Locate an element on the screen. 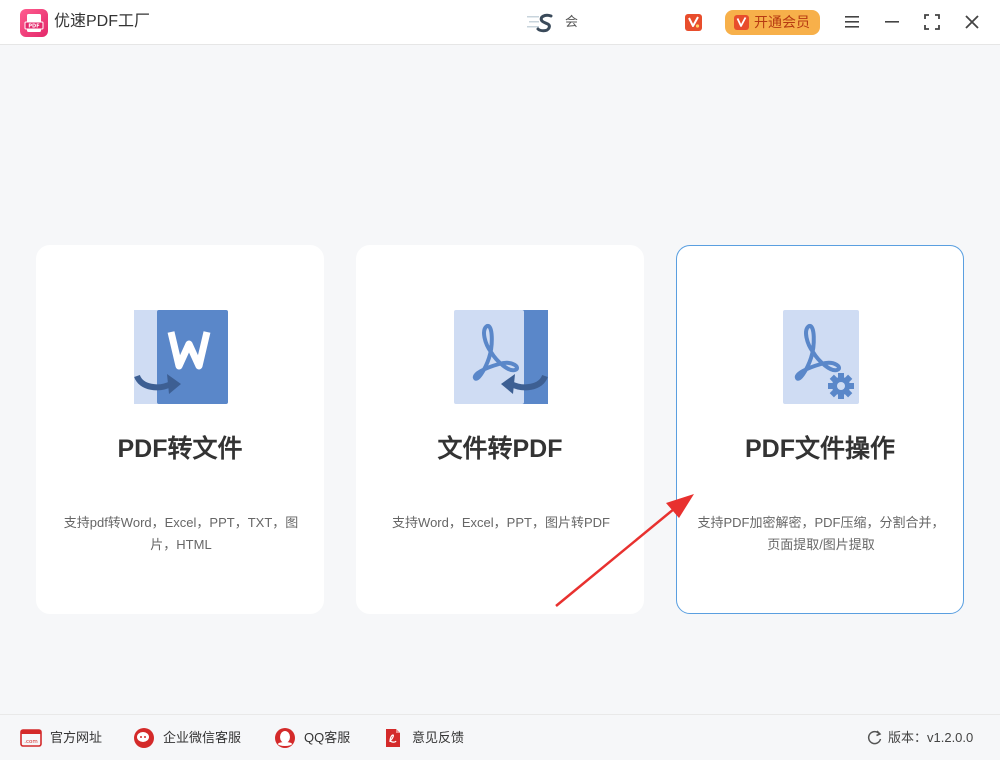  card-description: 支持pdf转Word，Excel，PPT，TXT，图片，HTML is located at coordinates (181, 533).